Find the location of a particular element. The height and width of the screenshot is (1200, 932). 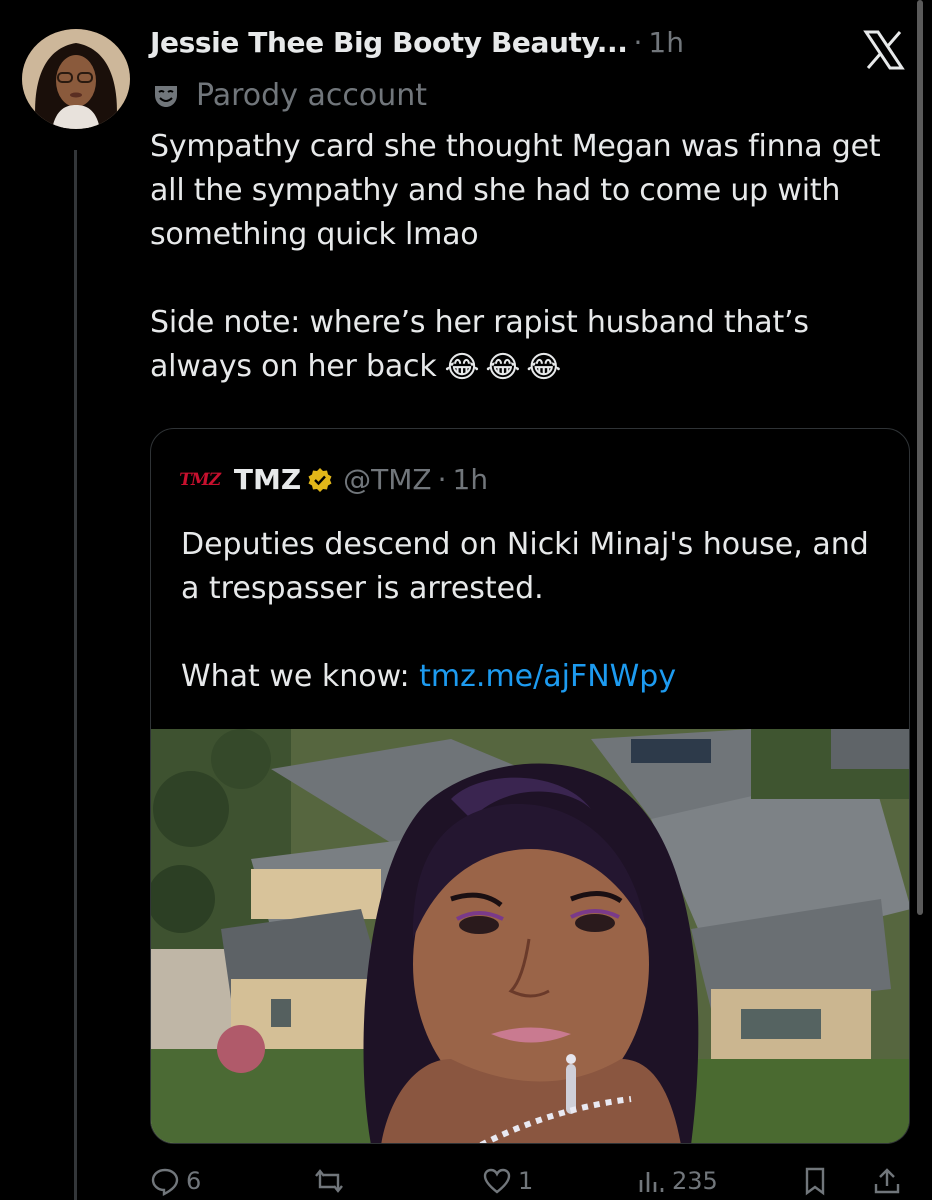

bookmark-button is located at coordinates (818, 1181).